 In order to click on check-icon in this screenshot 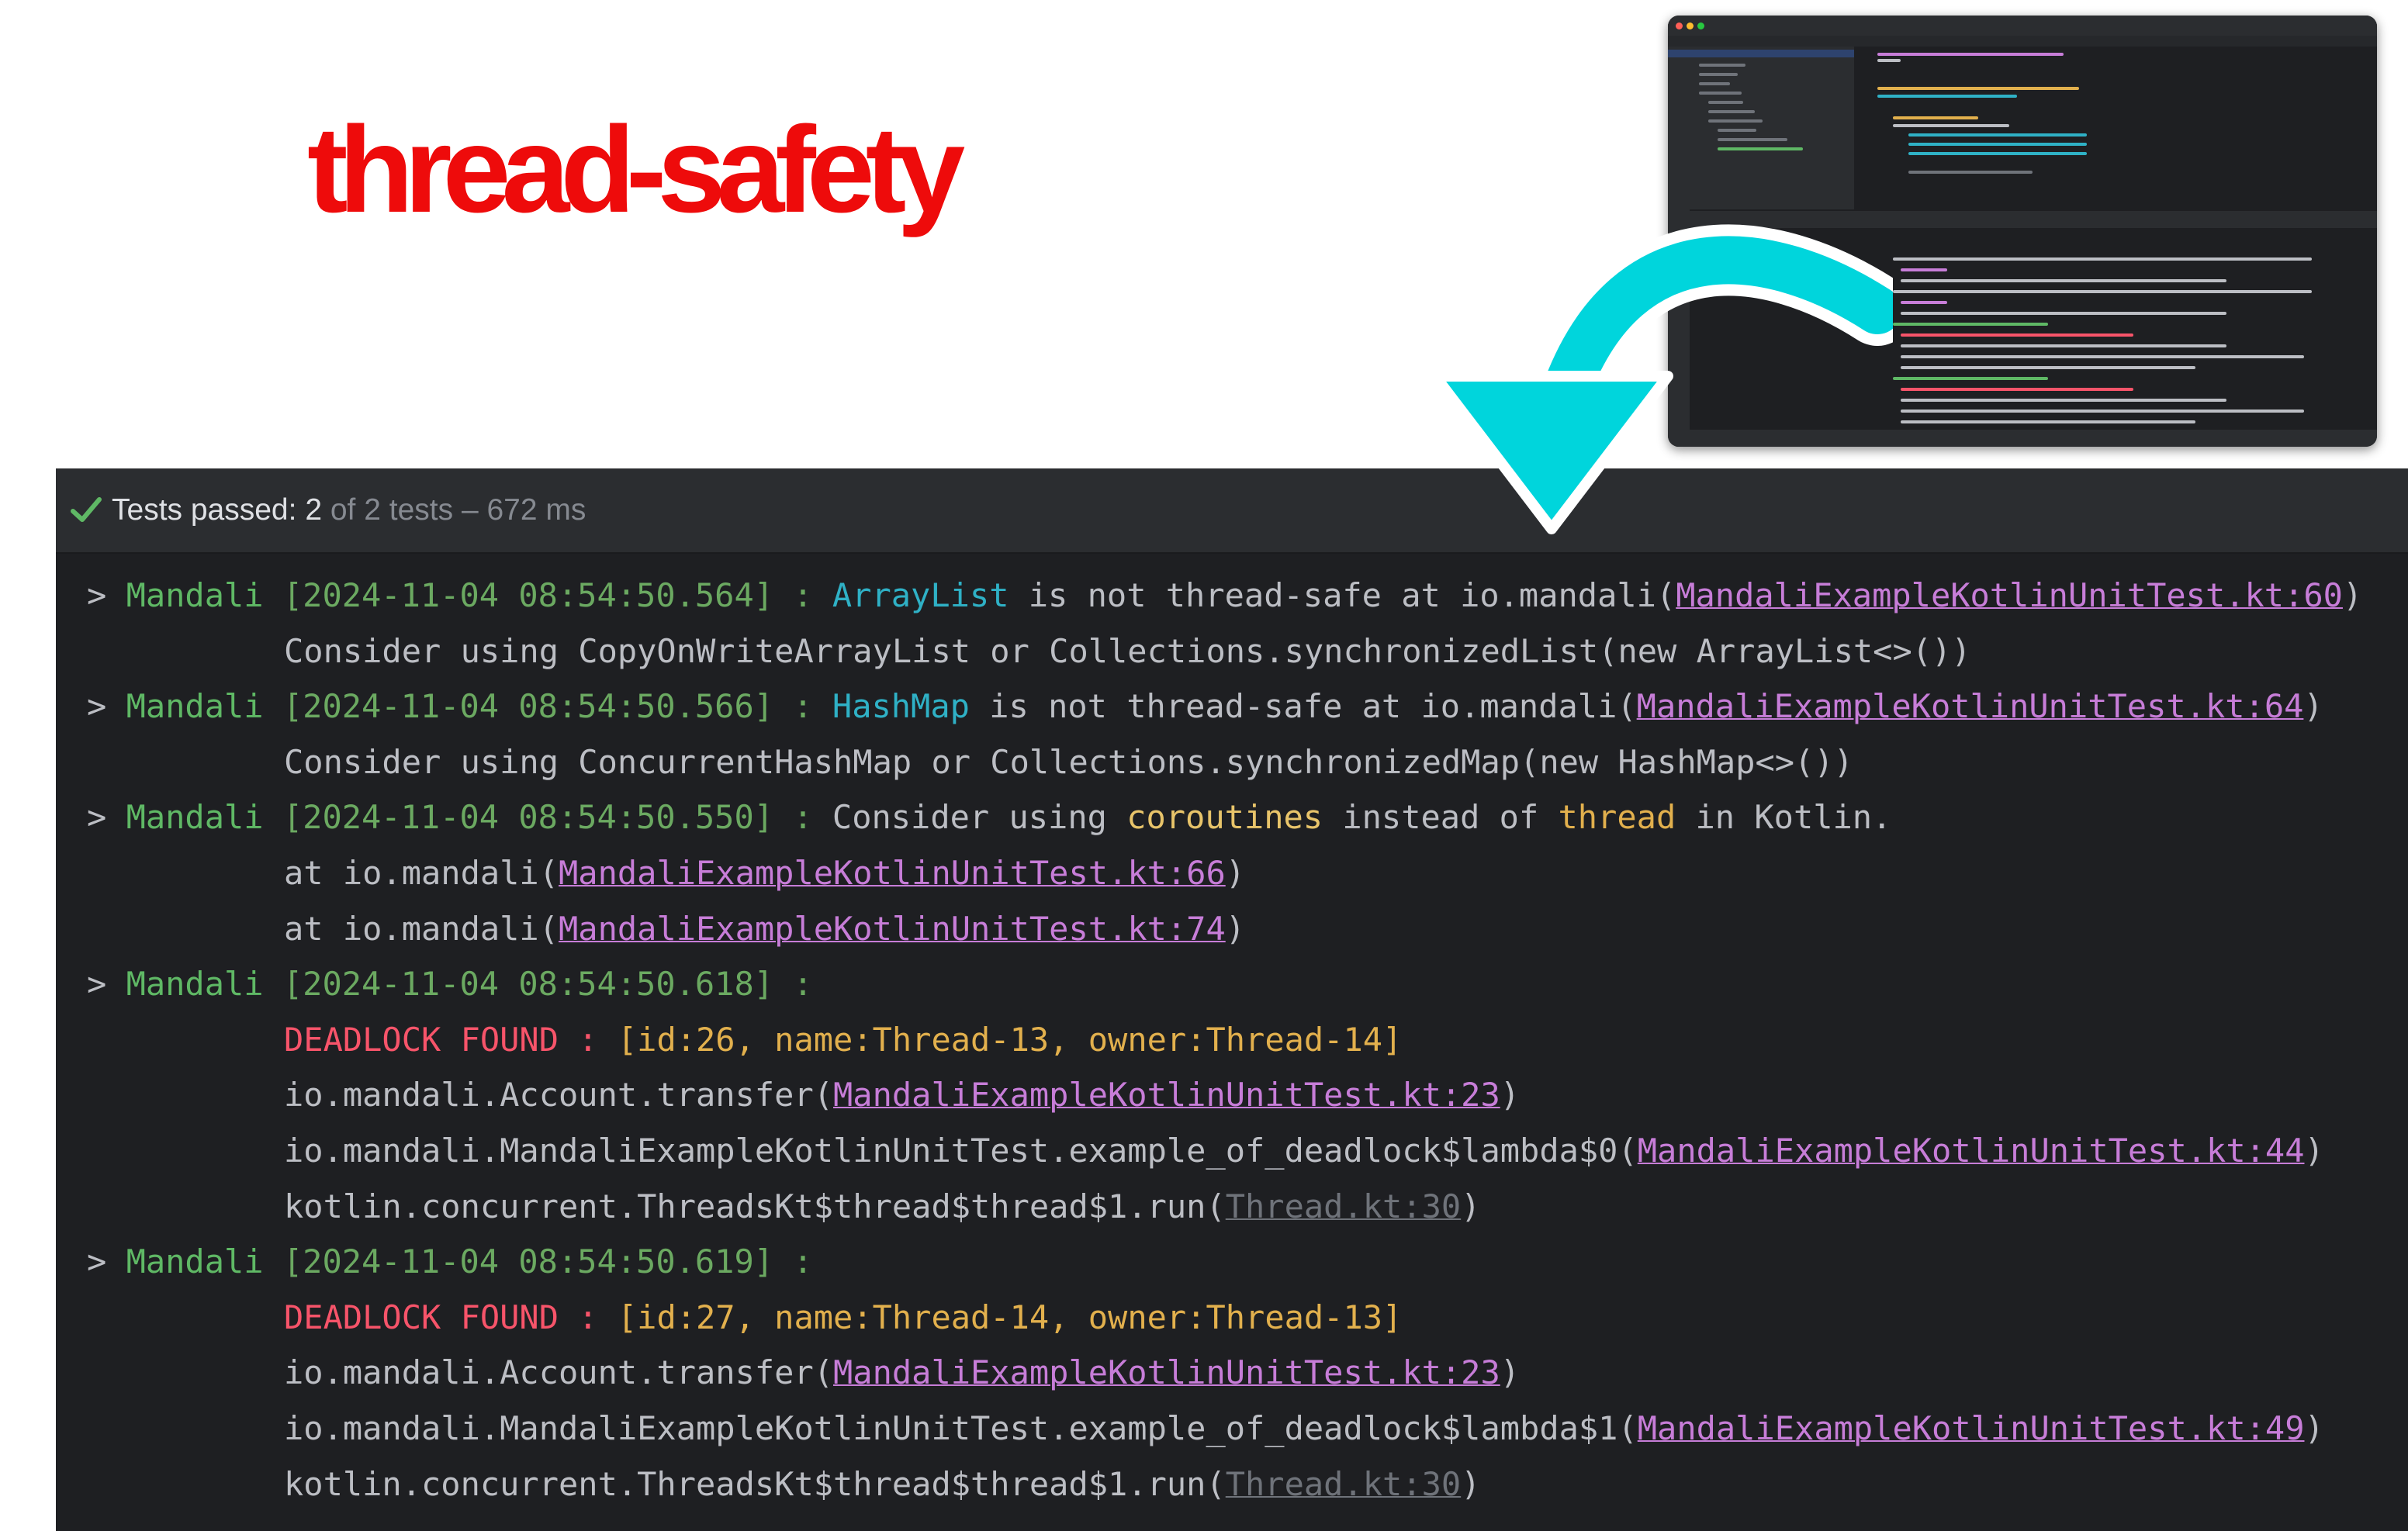, I will do `click(86, 509)`.